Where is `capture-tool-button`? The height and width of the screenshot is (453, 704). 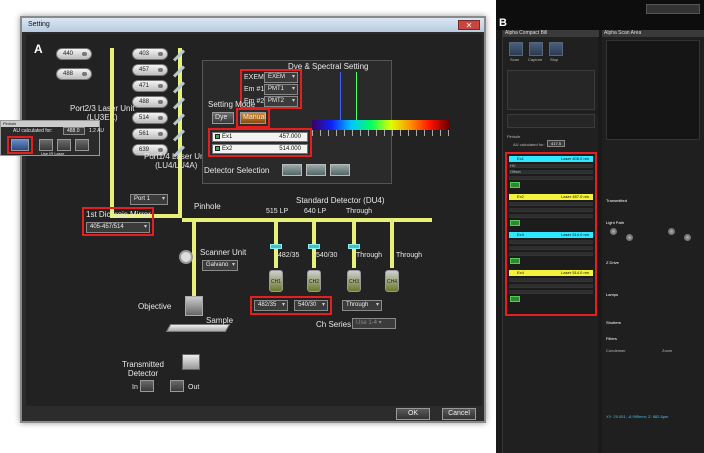
capture-tool-button is located at coordinates (536, 49).